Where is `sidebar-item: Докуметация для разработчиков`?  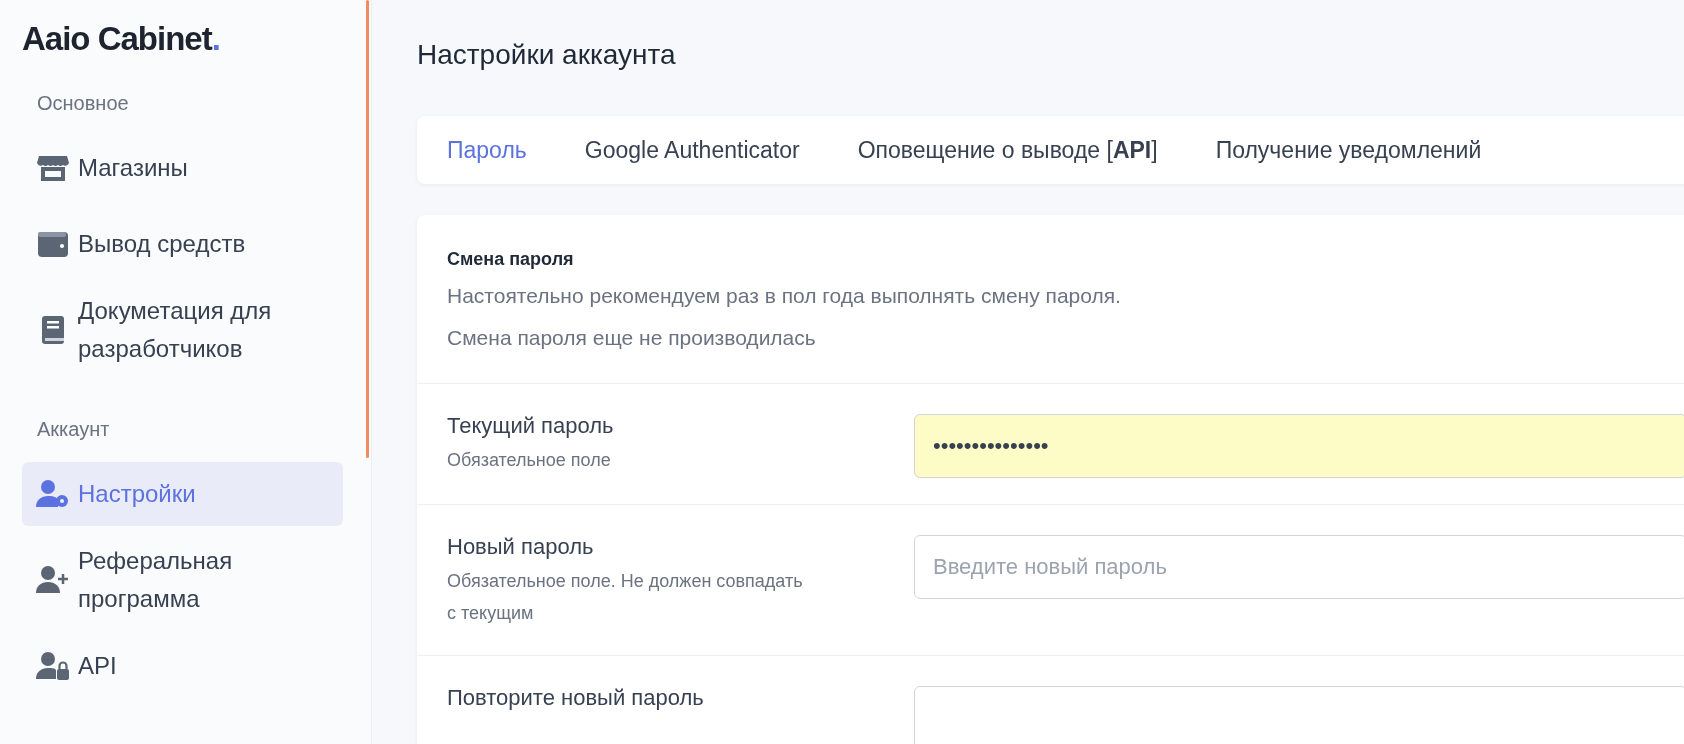
sidebar-item: Докуметация для разработчиков is located at coordinates (182, 330).